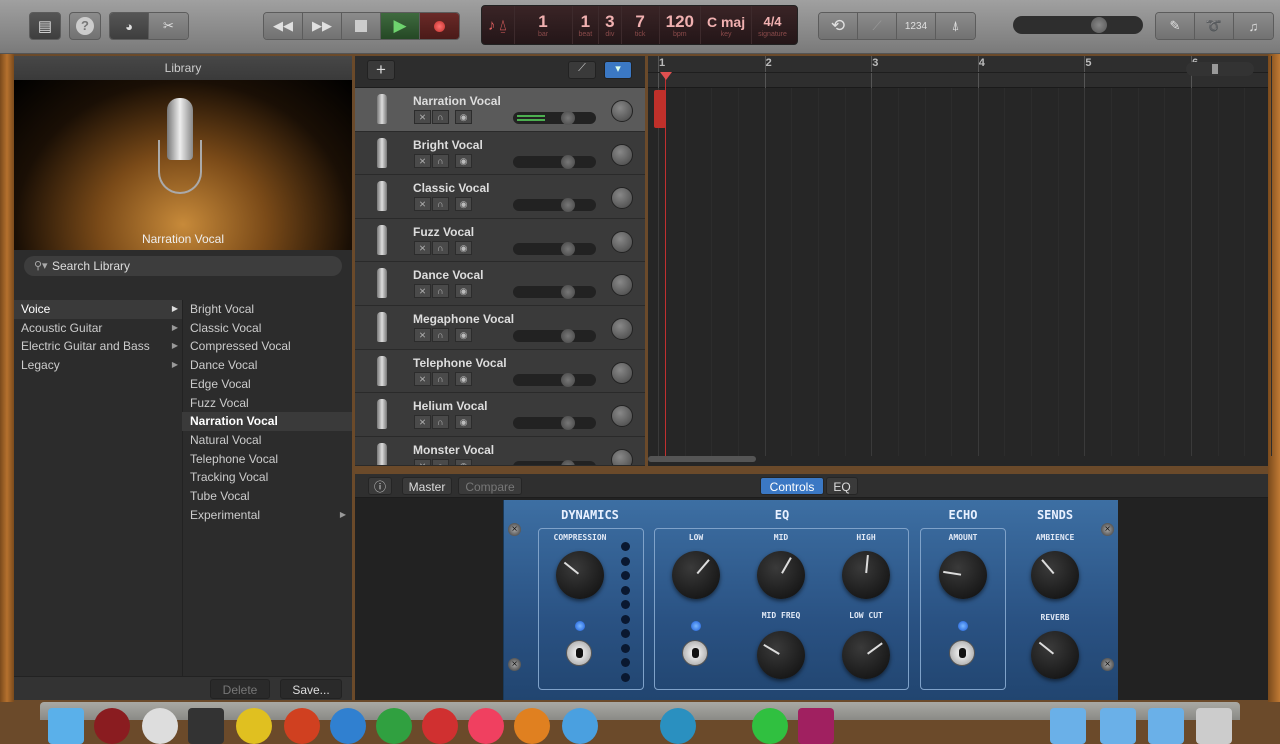 The height and width of the screenshot is (744, 1280). What do you see at coordinates (666, 76) in the screenshot?
I see `playhead-handle` at bounding box center [666, 76].